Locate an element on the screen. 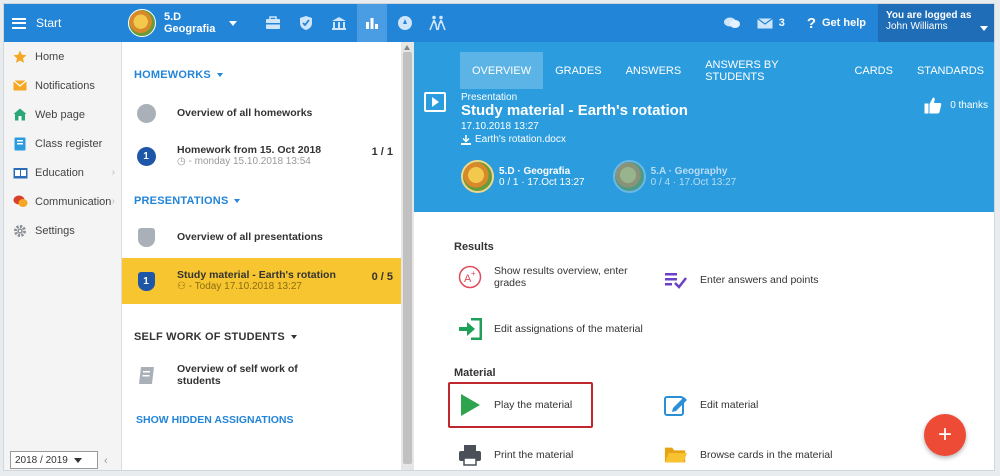 The height and width of the screenshot is (476, 1000). class-chip-5d: 5.D · Geografia 0 / 1 · 17.Oct 13:27 is located at coordinates (523, 176).